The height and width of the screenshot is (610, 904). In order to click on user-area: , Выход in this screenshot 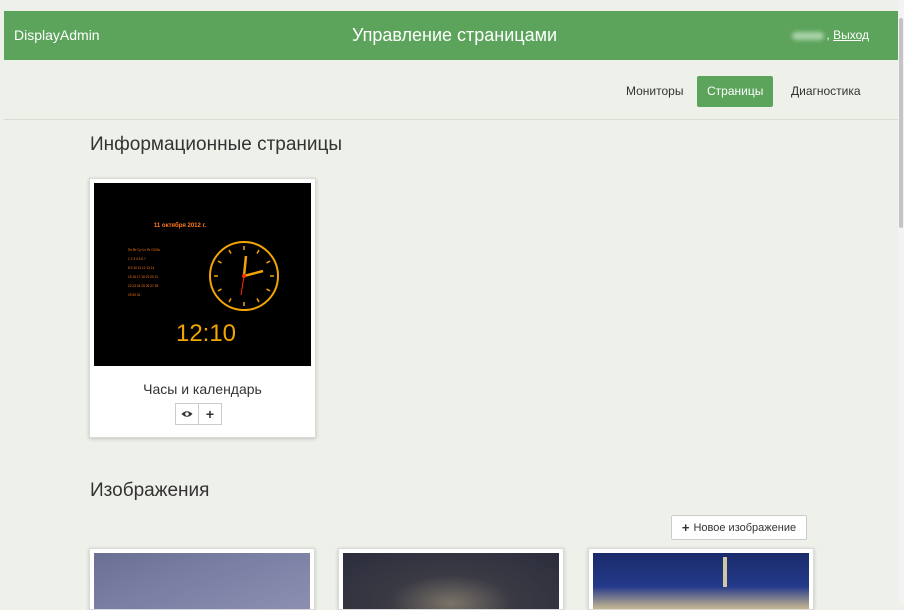, I will do `click(830, 35)`.